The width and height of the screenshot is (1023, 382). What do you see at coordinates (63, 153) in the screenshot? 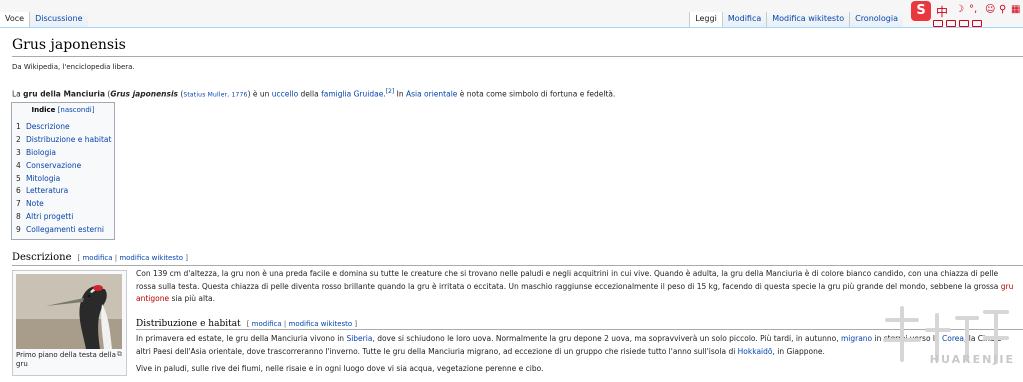
I see `toc-item: 3 Biologia` at bounding box center [63, 153].